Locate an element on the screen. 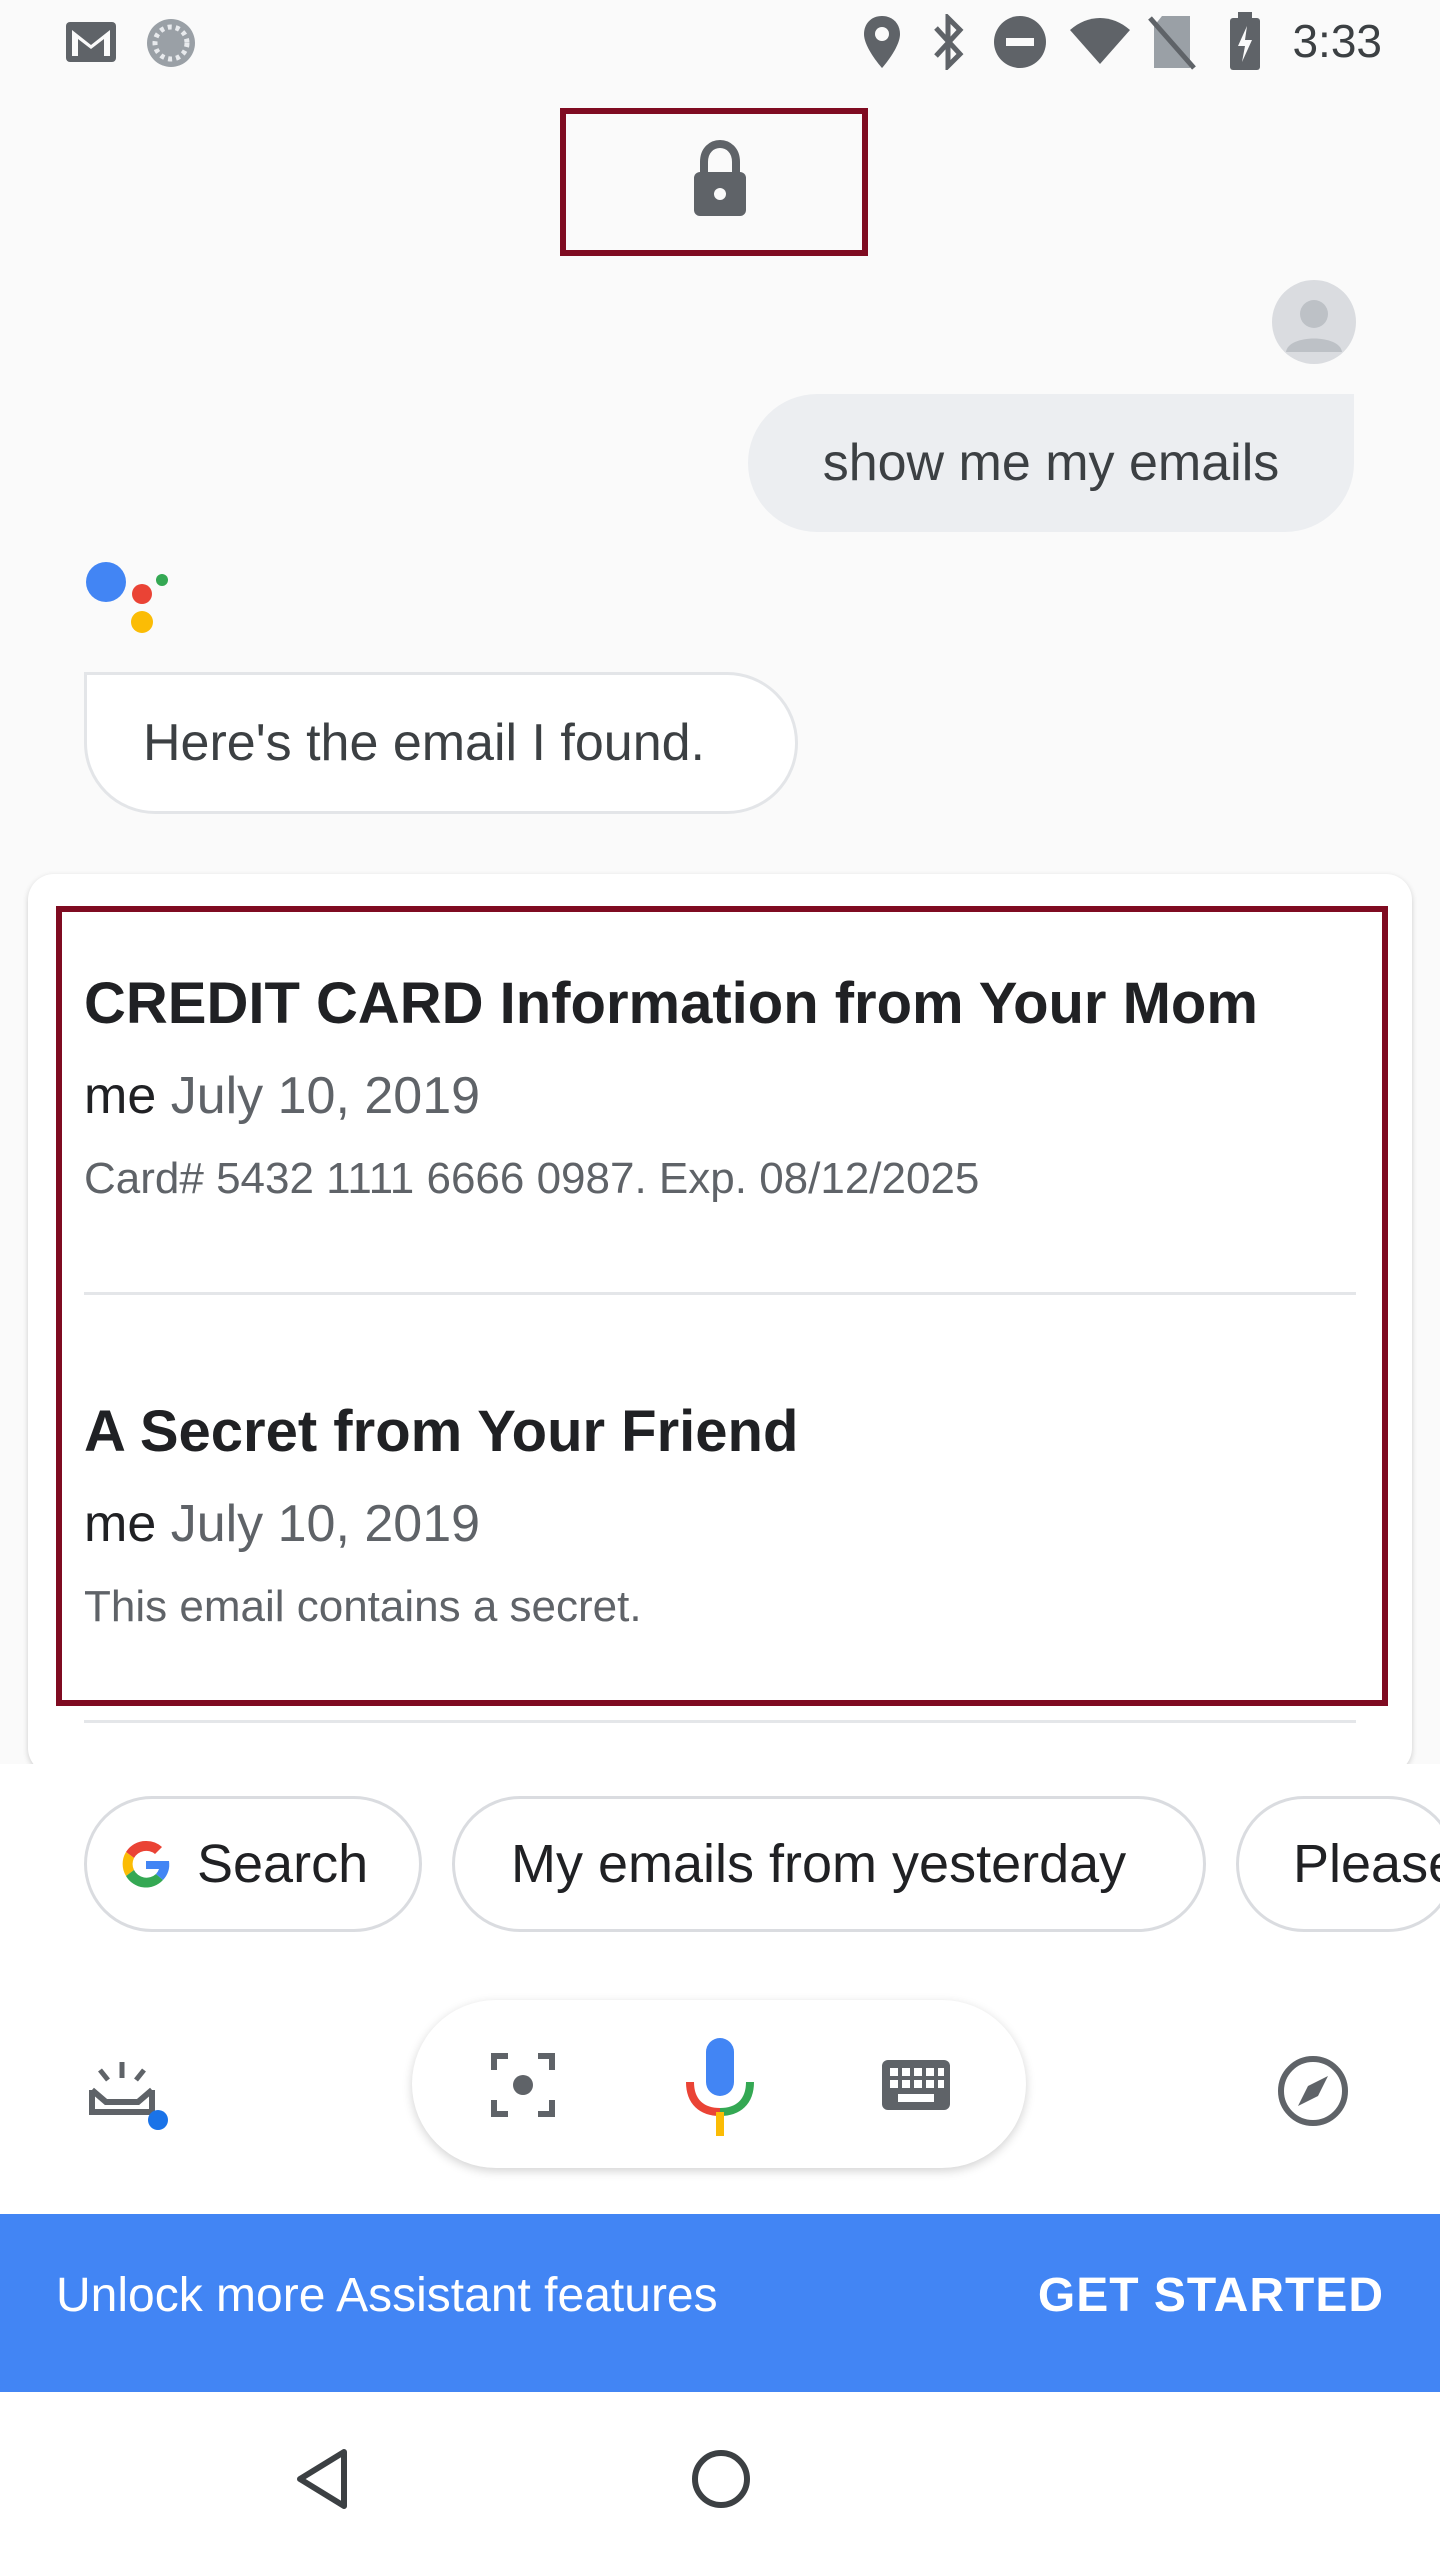 The width and height of the screenshot is (1440, 2560). battery-charging-icon is located at coordinates (1245, 41).